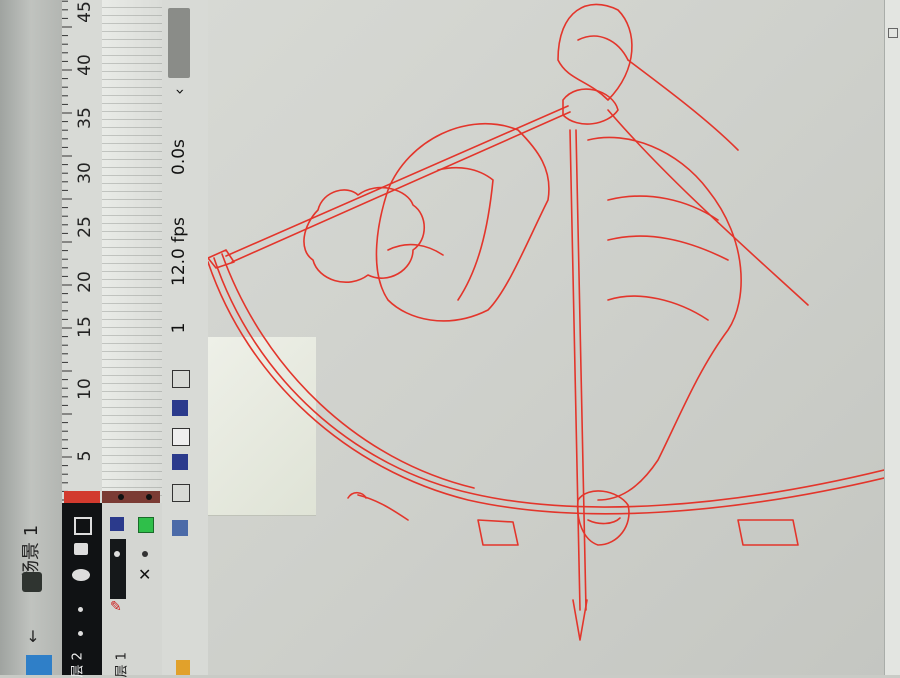 The image size is (900, 678). What do you see at coordinates (132, 251) in the screenshot?
I see `frames-grid` at bounding box center [132, 251].